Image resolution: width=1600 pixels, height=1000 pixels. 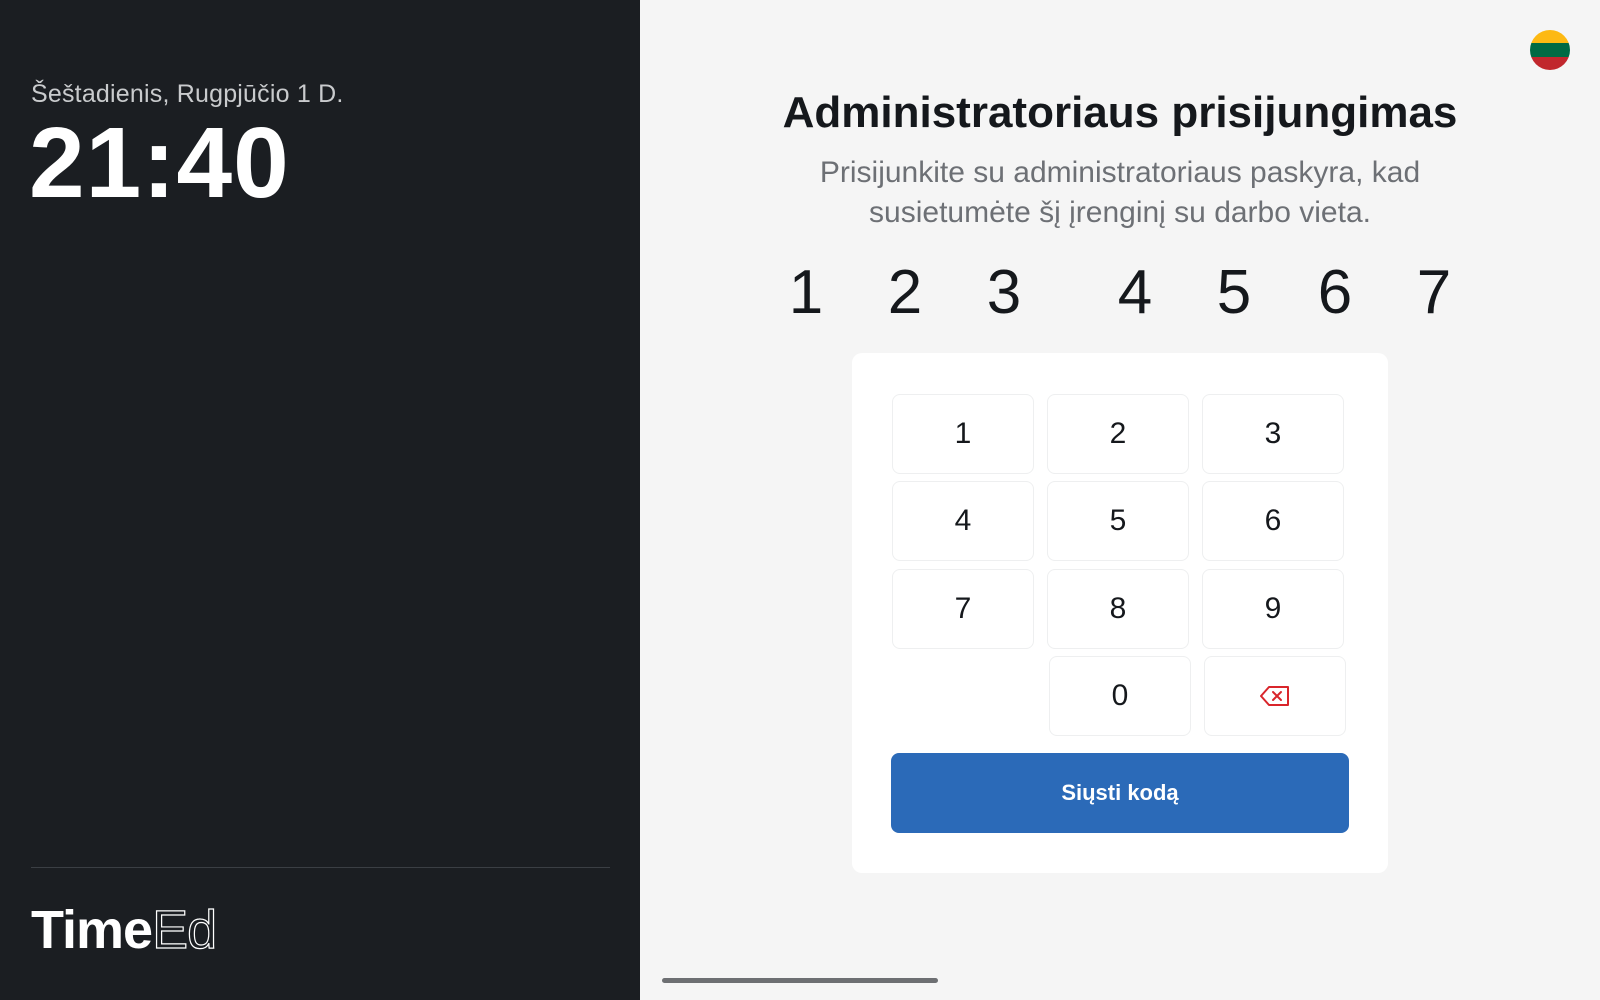 I want to click on code-digit: 4, so click(x=1135, y=292).